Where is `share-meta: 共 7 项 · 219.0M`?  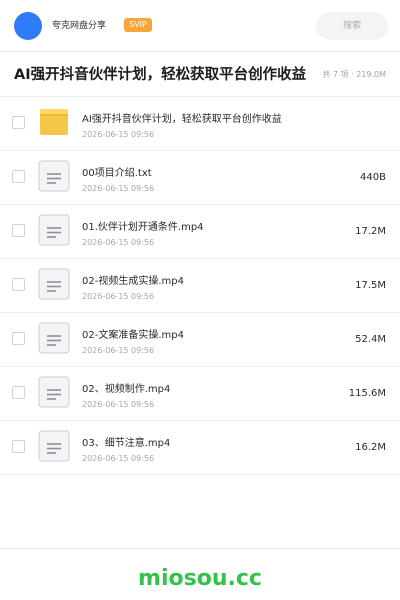 share-meta: 共 7 项 · 219.0M is located at coordinates (354, 74).